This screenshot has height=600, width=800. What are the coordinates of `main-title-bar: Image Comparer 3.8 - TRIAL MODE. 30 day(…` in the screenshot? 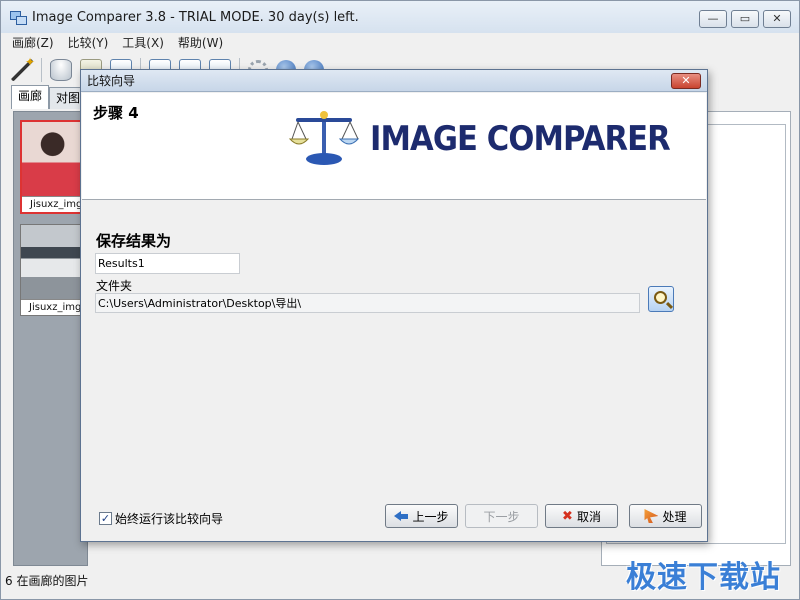 It's located at (400, 17).